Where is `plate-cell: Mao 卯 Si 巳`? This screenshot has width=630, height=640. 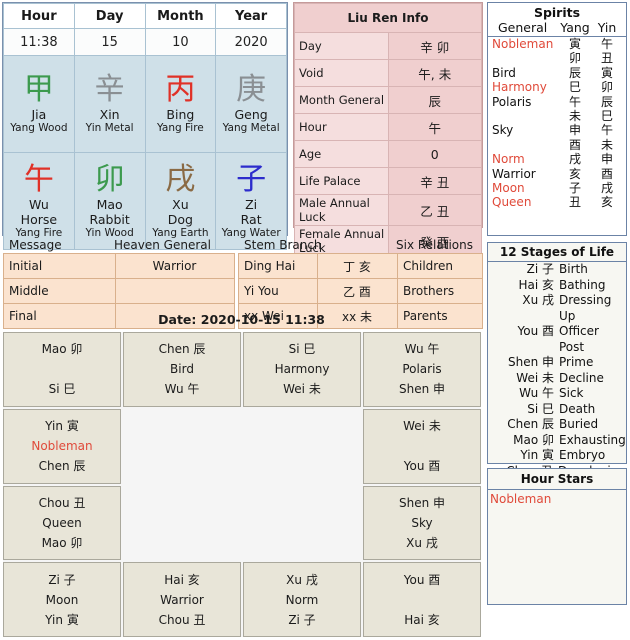 plate-cell: Mao 卯 Si 巳 is located at coordinates (62, 369).